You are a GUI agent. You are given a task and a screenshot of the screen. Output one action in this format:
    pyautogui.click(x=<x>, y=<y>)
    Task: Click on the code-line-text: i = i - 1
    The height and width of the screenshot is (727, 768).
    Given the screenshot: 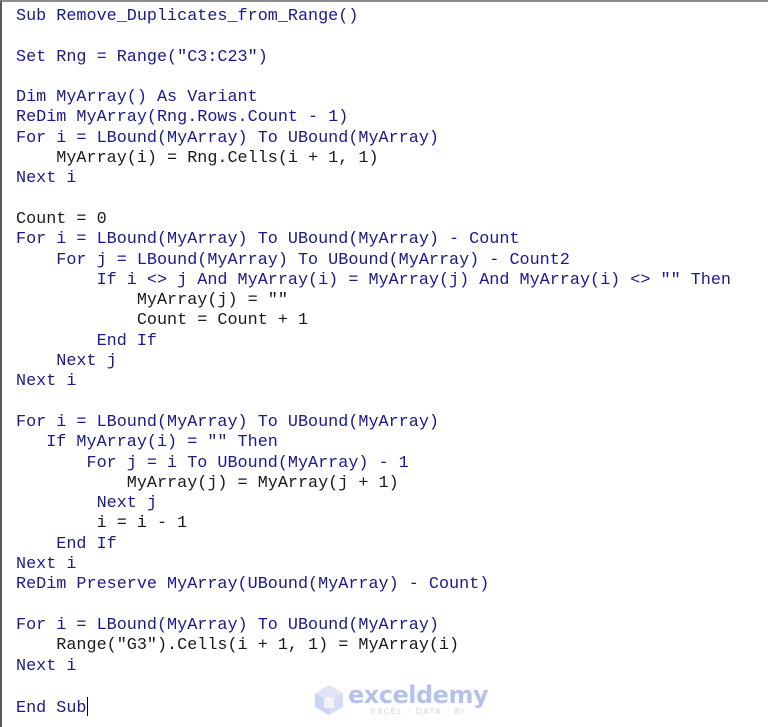 What is the action you would take?
    pyautogui.click(x=102, y=524)
    